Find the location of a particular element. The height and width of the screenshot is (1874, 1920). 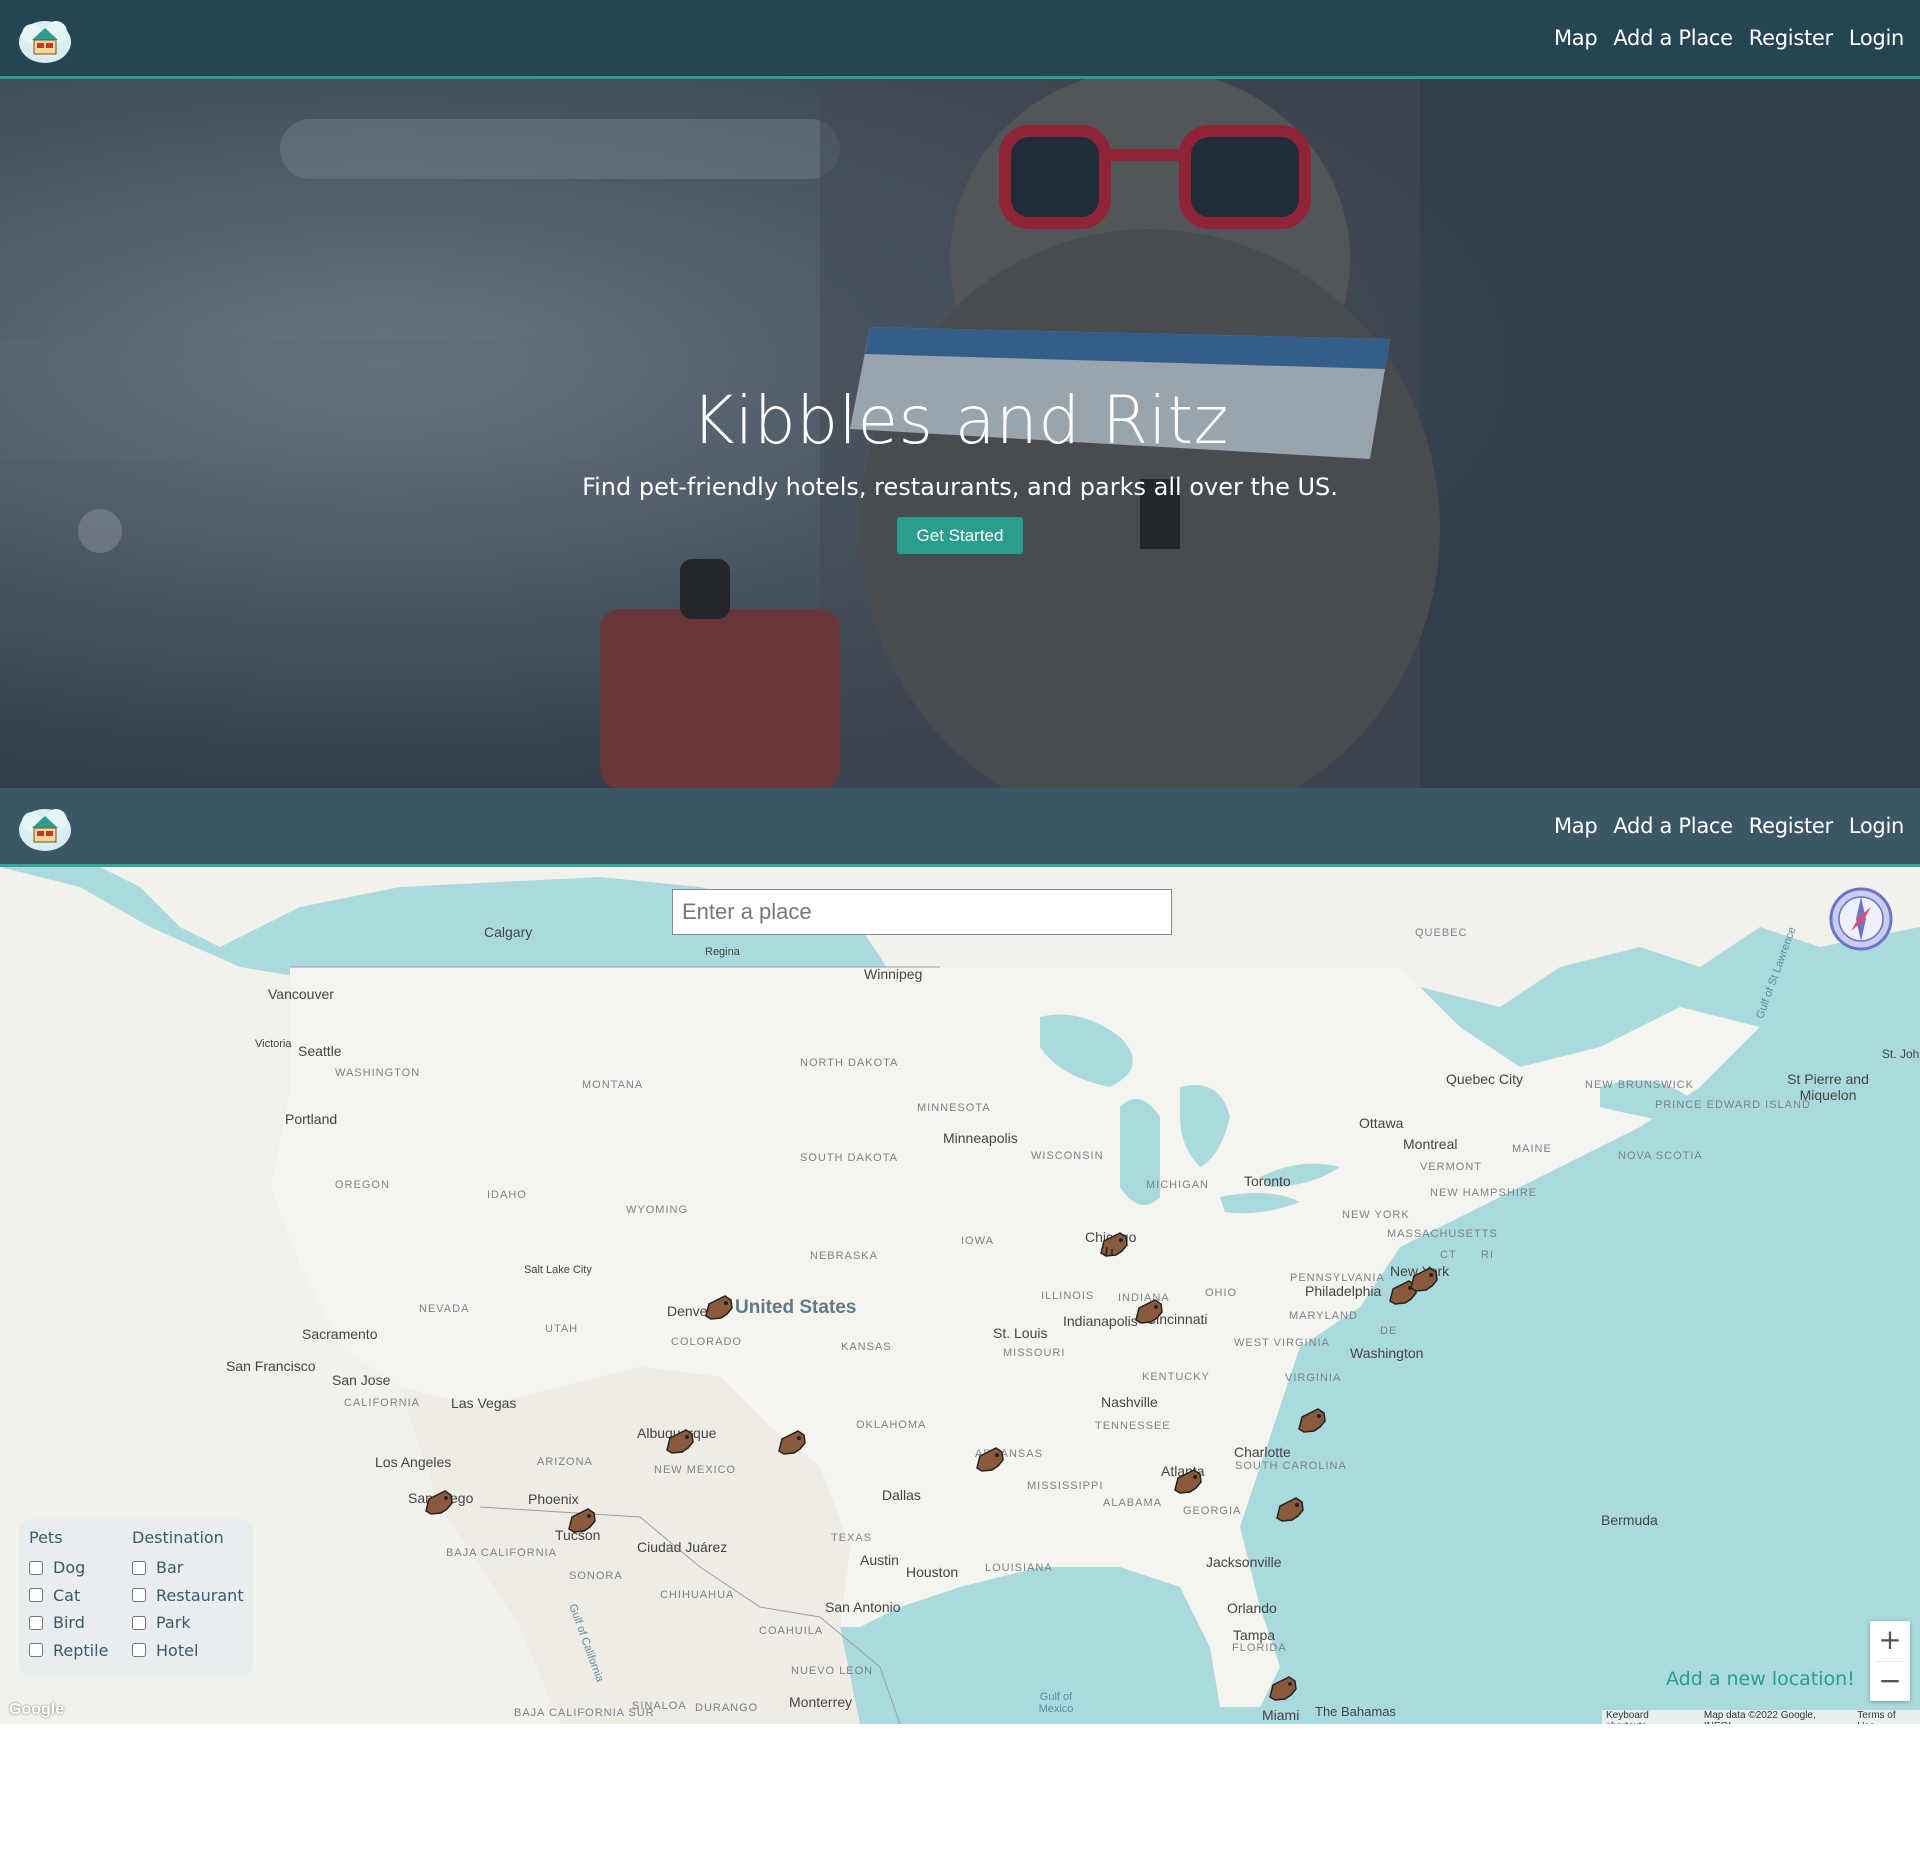

restaurant-checkbox is located at coordinates (139, 1595).